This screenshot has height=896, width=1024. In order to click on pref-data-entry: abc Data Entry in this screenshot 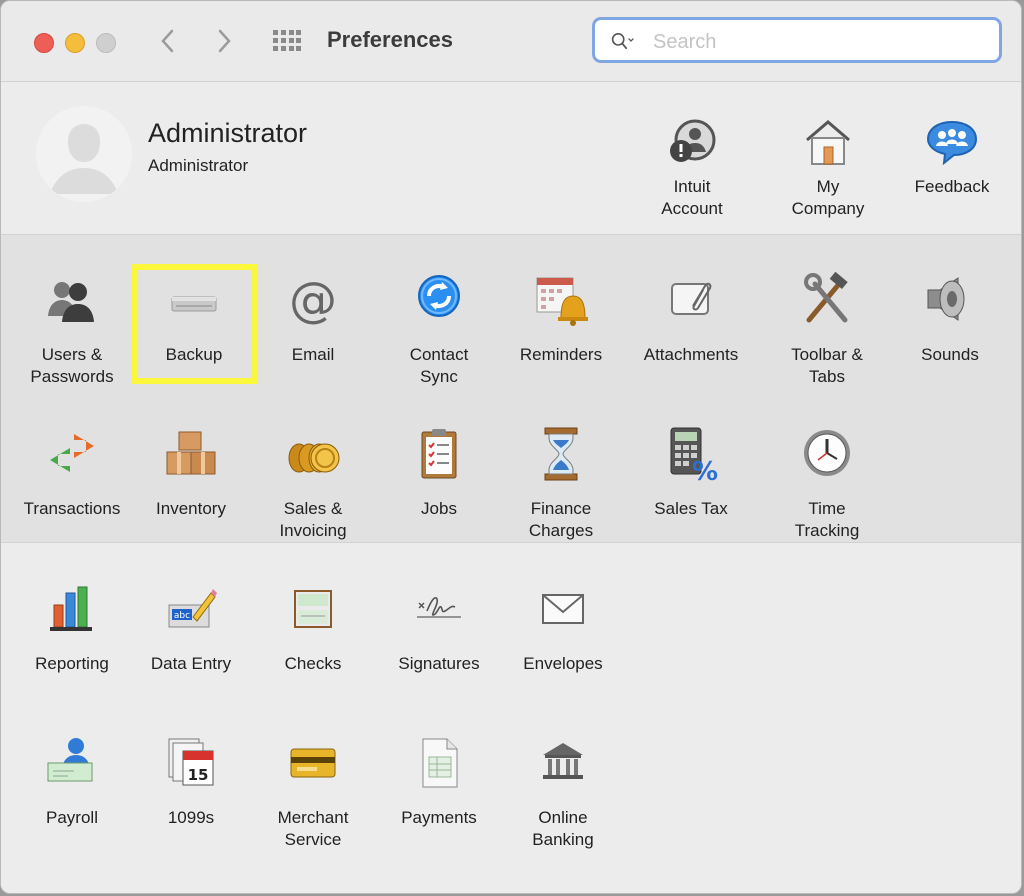, I will do `click(191, 628)`.